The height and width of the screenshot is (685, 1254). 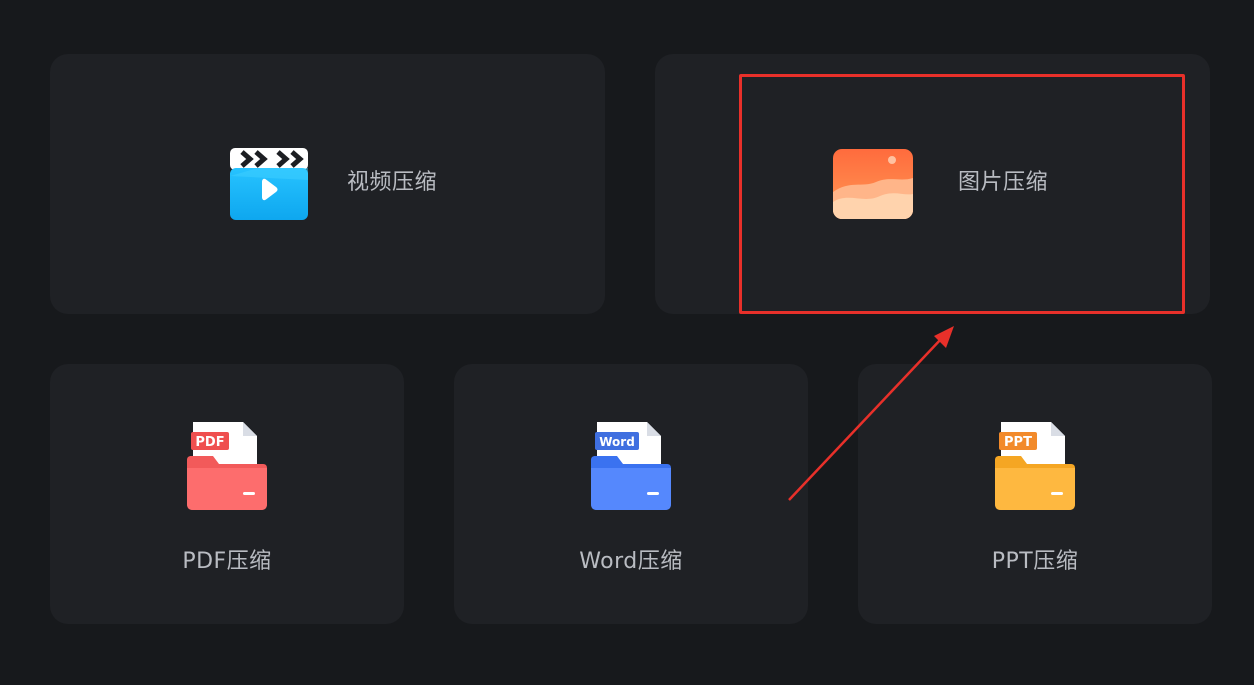 I want to click on ppt-folder-icon: PPT, so click(x=1036, y=466).